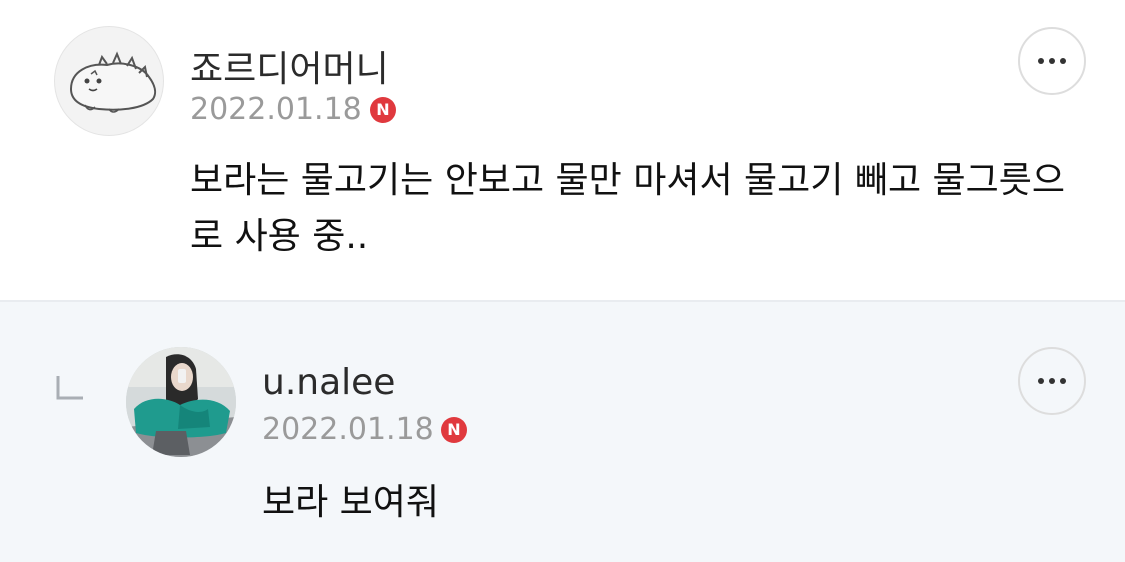 The width and height of the screenshot is (1125, 562). I want to click on reply-text: 보라 보여줘, so click(351, 502).